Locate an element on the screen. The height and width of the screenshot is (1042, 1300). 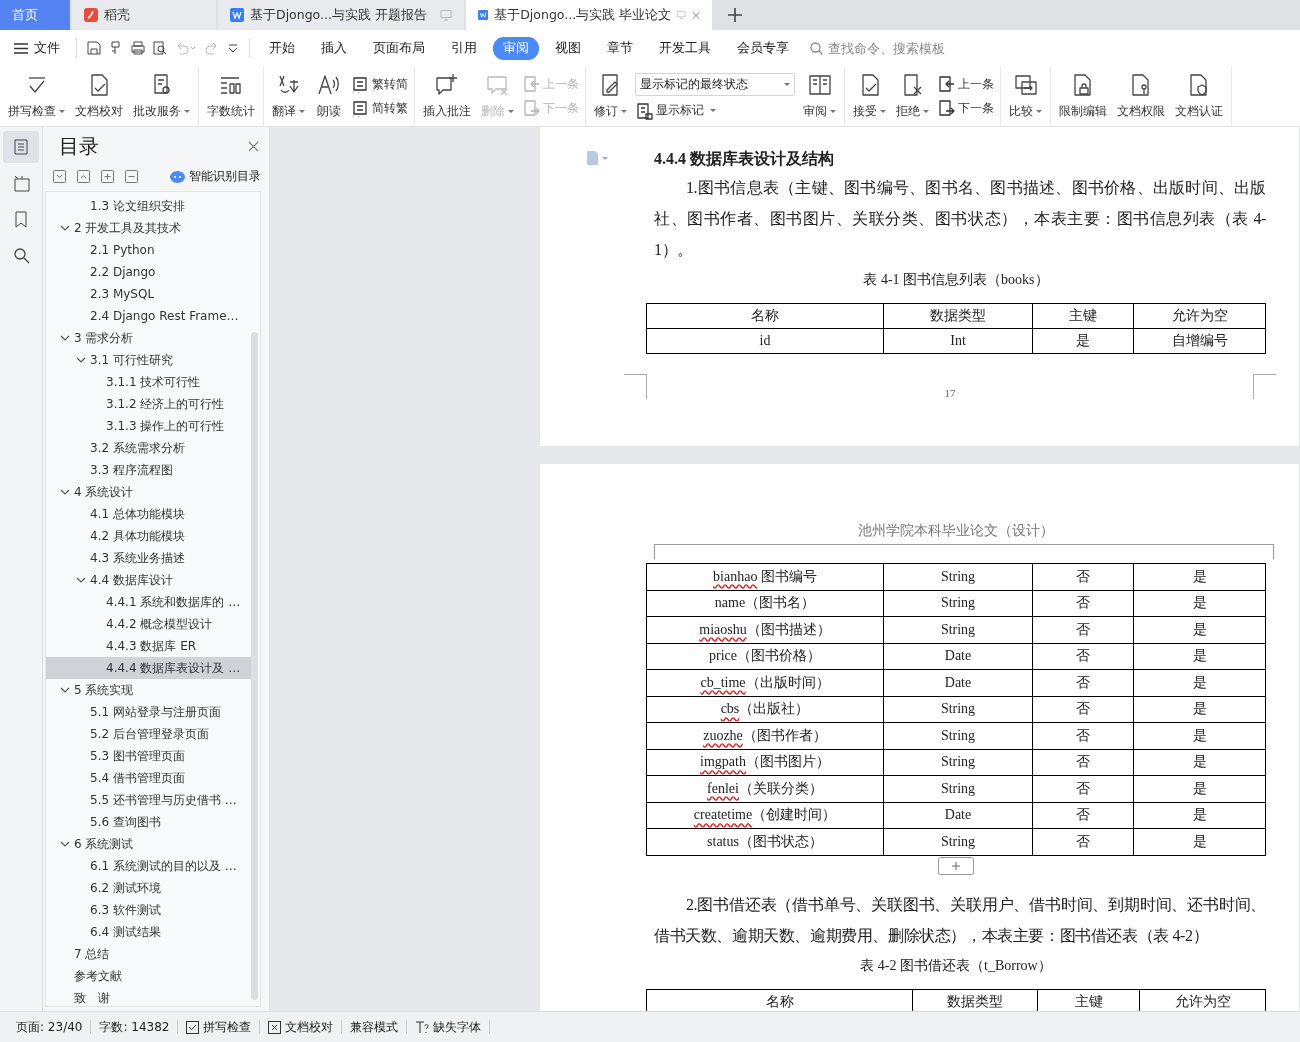
toc-item: 6 系统测试 is located at coordinates (148, 844).